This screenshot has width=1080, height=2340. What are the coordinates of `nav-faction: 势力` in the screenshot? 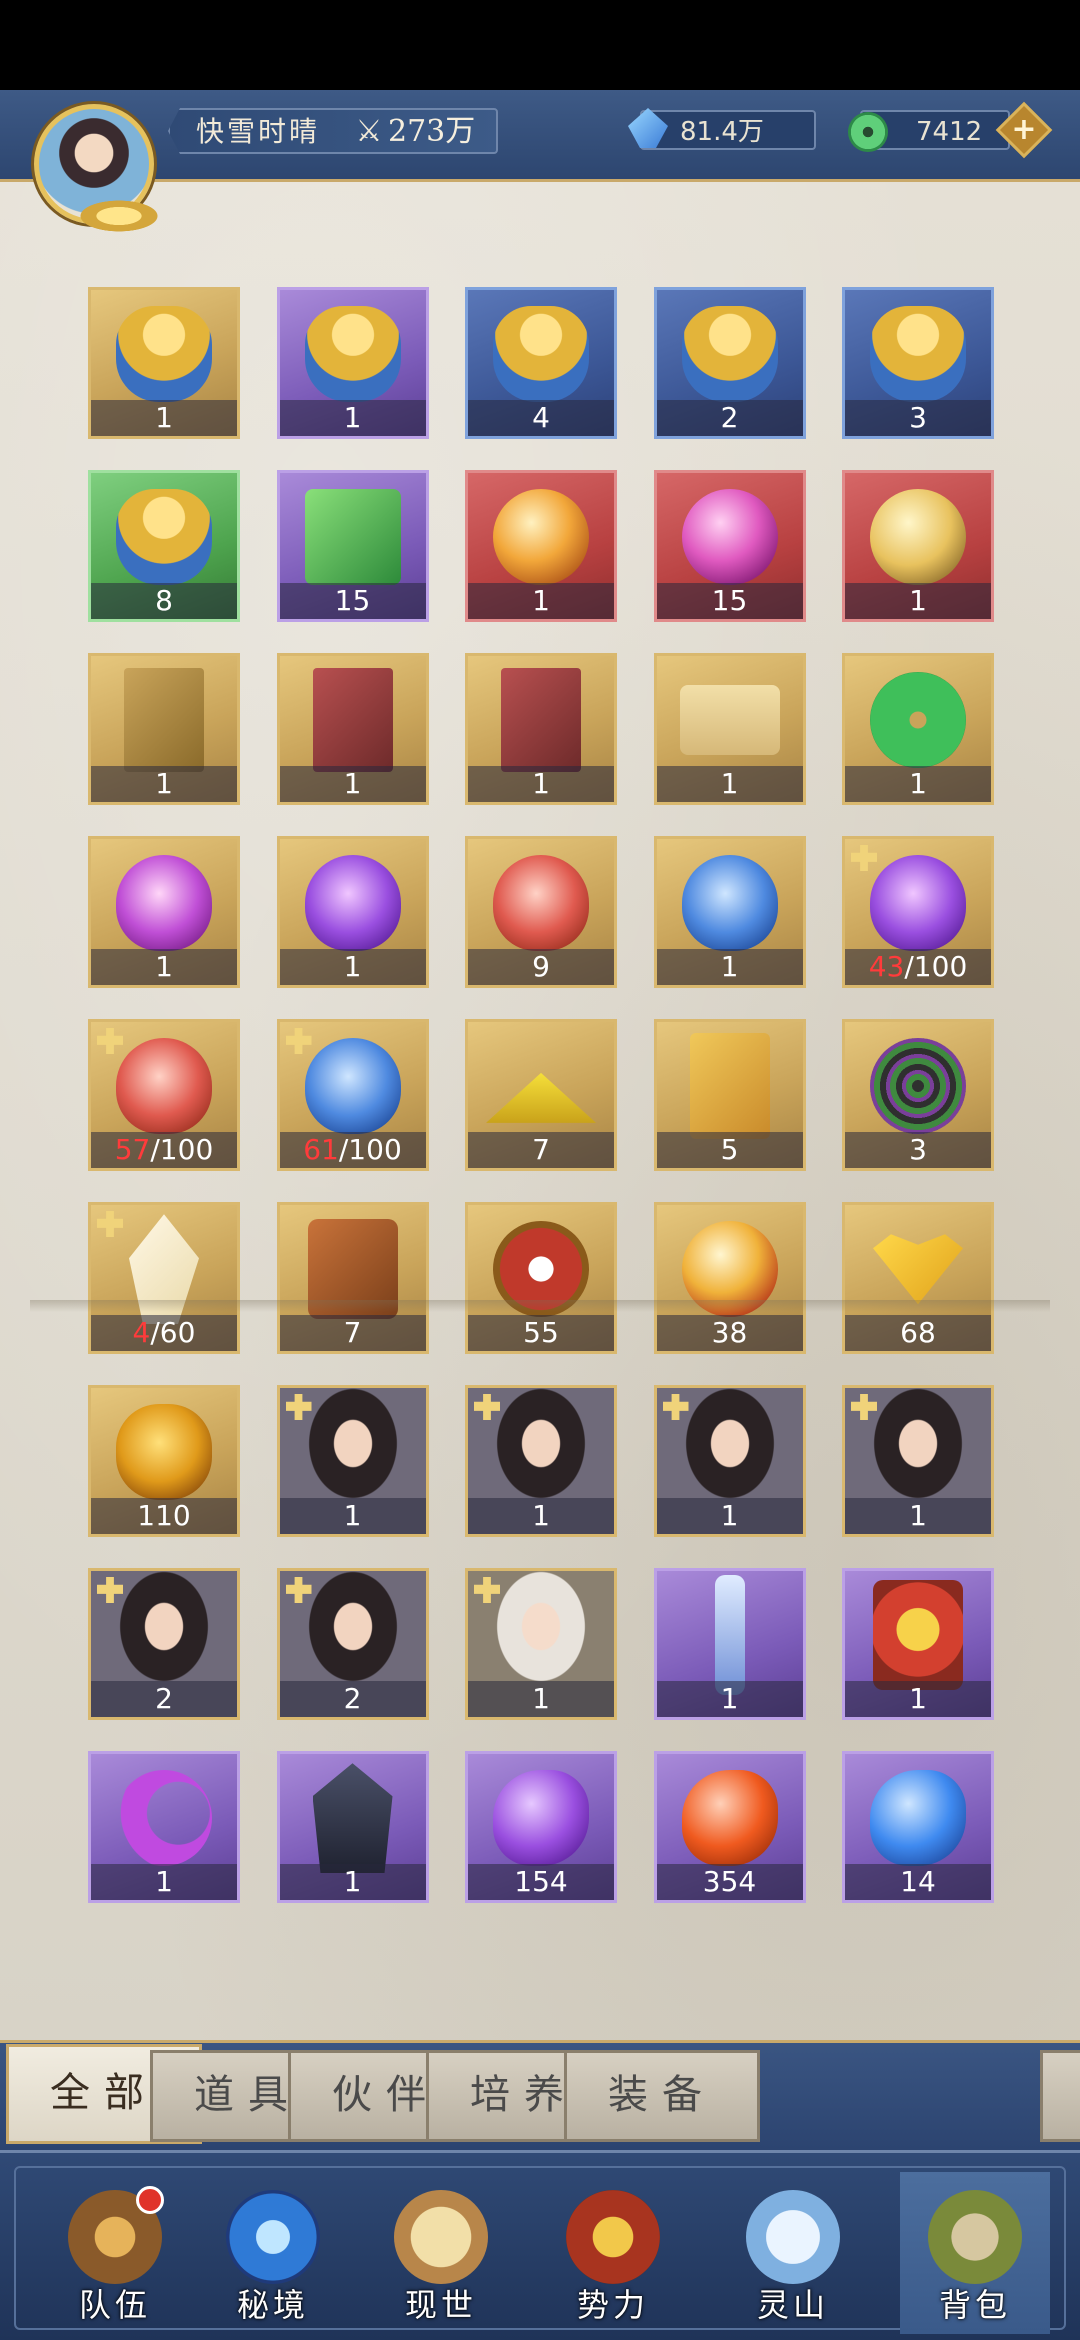 It's located at (613, 2253).